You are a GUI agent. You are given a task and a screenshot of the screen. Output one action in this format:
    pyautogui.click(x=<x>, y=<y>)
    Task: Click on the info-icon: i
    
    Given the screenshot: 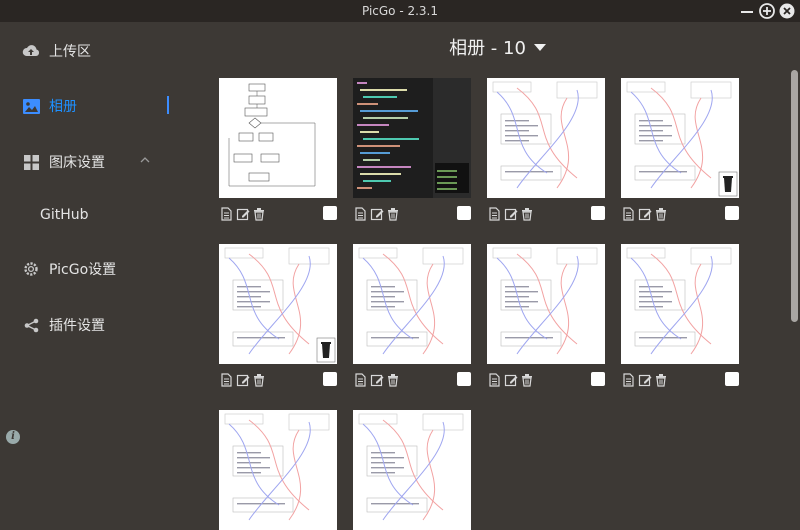 What is the action you would take?
    pyautogui.click(x=13, y=437)
    